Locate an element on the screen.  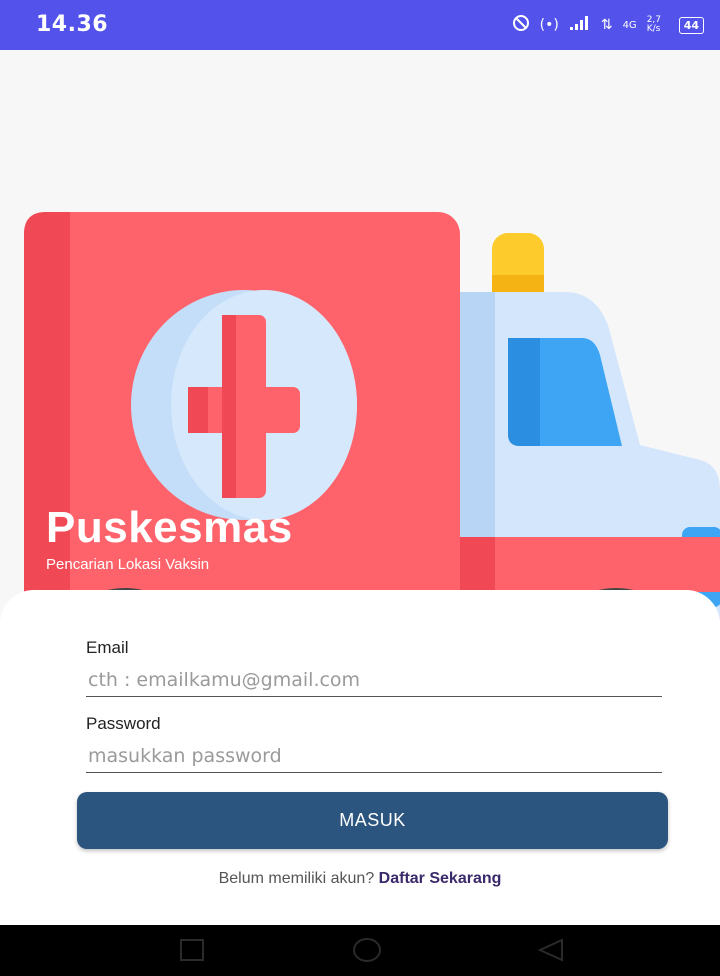
login-button: MASUK is located at coordinates (372, 820).